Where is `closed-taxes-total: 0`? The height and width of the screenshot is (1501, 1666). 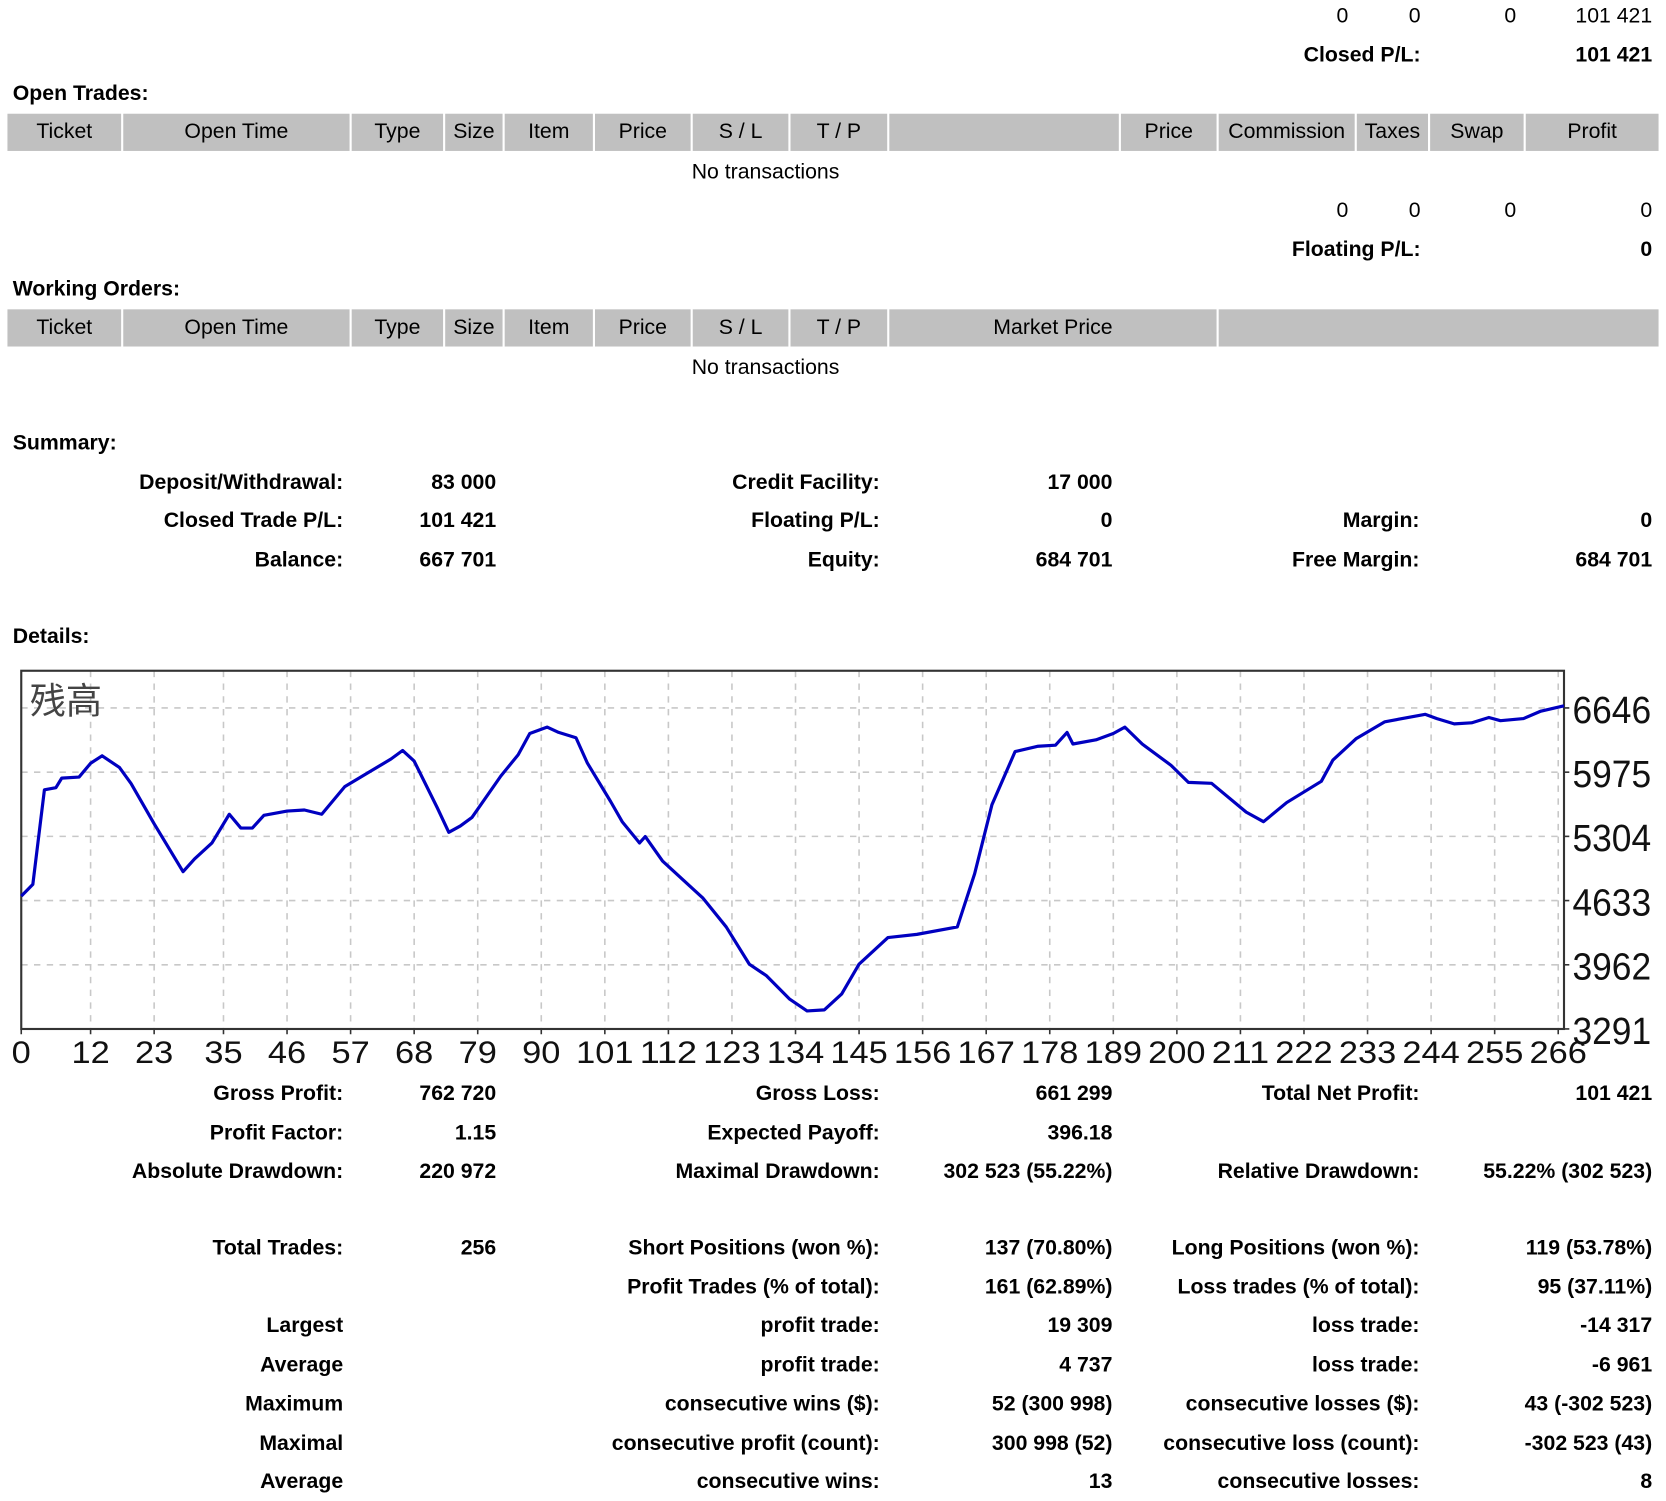 closed-taxes-total: 0 is located at coordinates (1414, 16).